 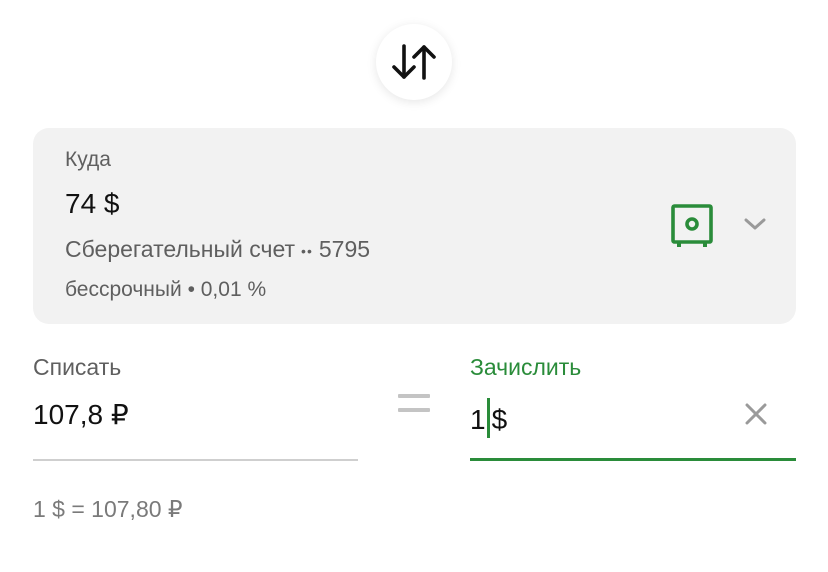 What do you see at coordinates (499, 419) in the screenshot?
I see `credit-currency: $` at bounding box center [499, 419].